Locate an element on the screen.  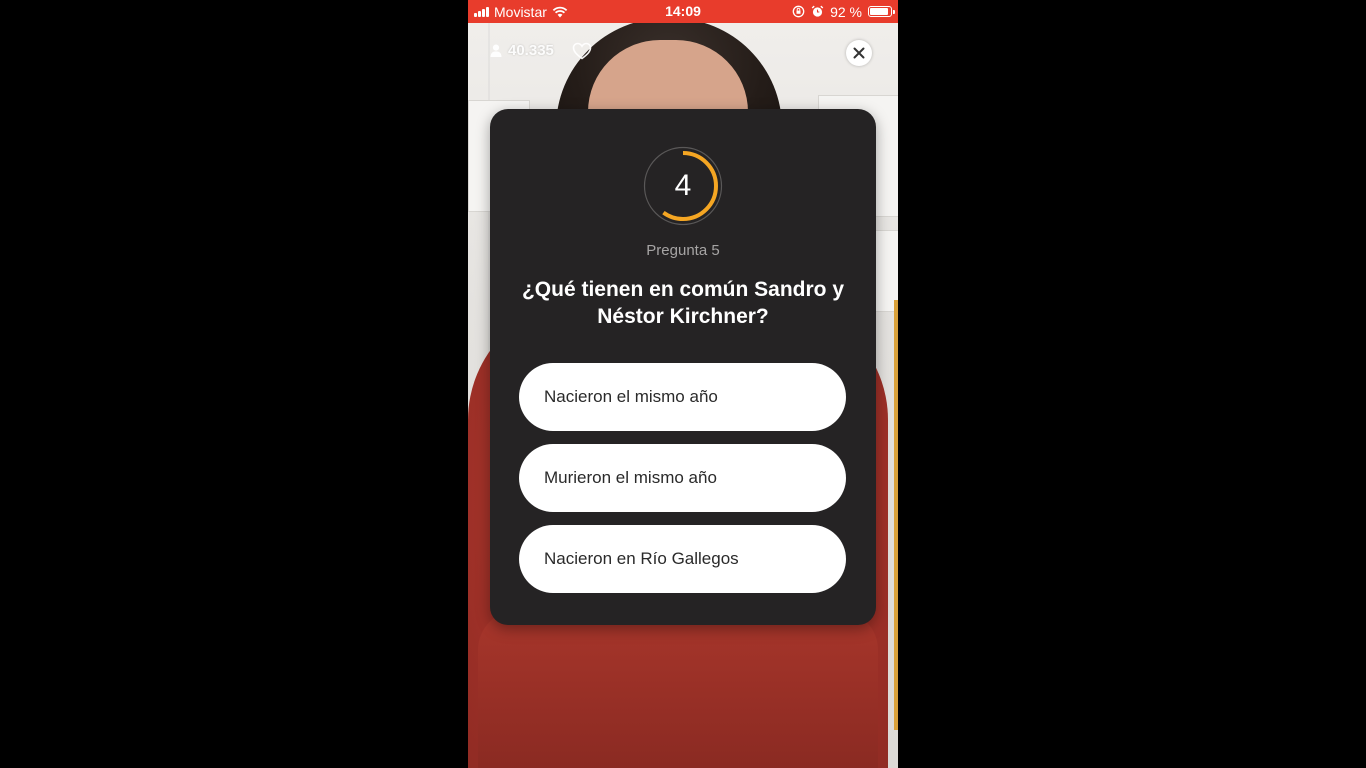
close-button is located at coordinates (859, 53).